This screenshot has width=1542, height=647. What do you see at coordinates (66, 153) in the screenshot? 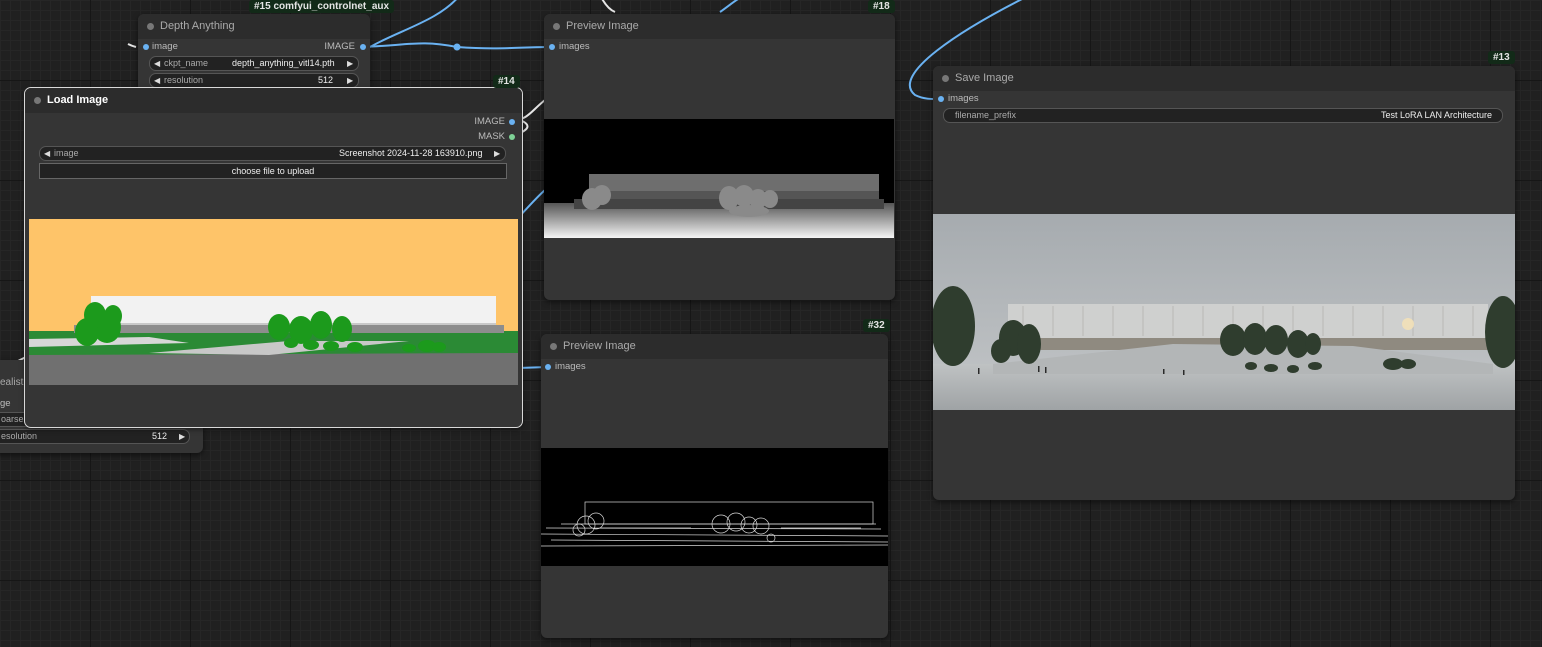
I see `image-select-label: image` at bounding box center [66, 153].